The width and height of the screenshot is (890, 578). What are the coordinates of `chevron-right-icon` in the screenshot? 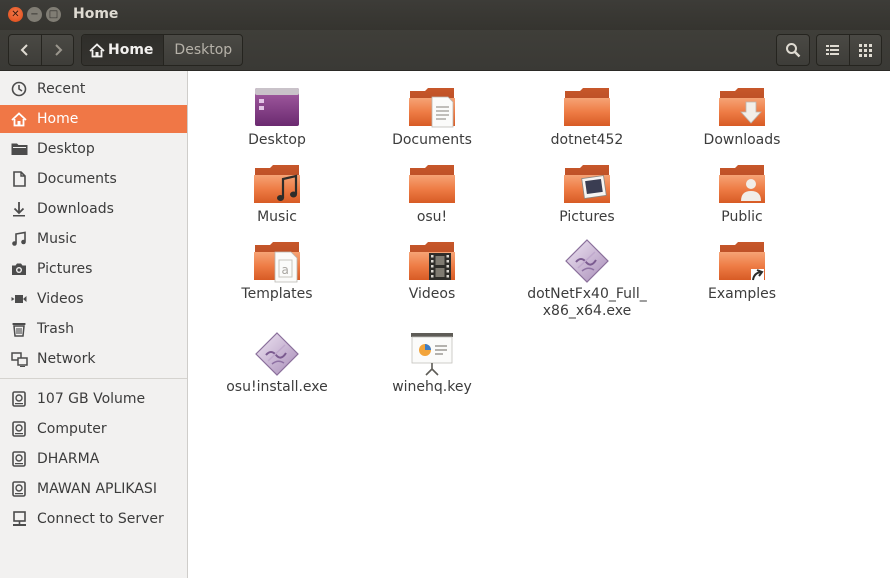 It's located at (58, 50).